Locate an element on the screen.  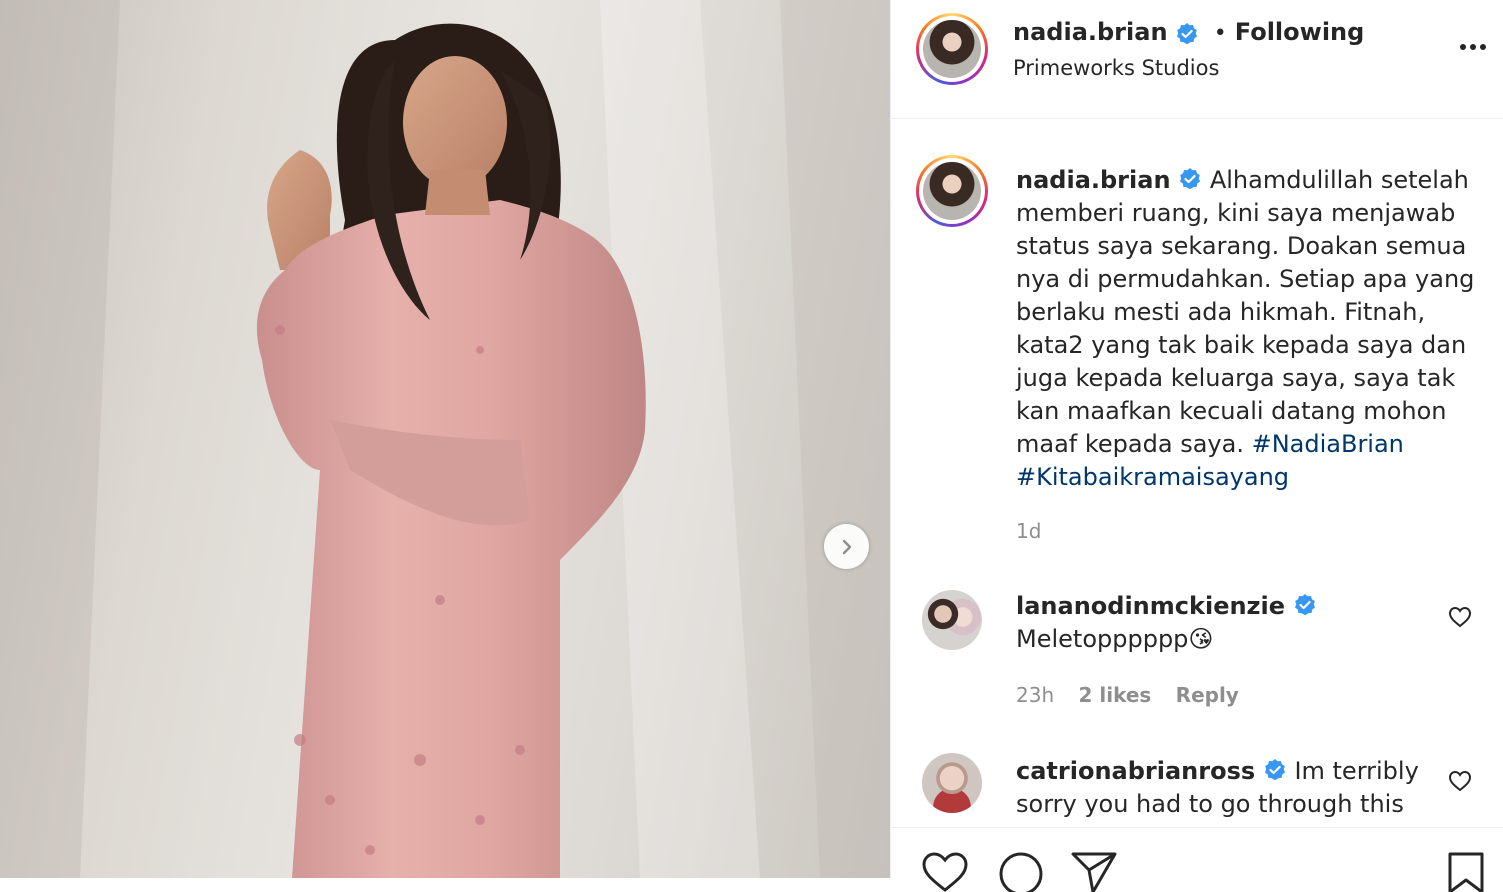
post-timestamp: 1d is located at coordinates (1028, 531).